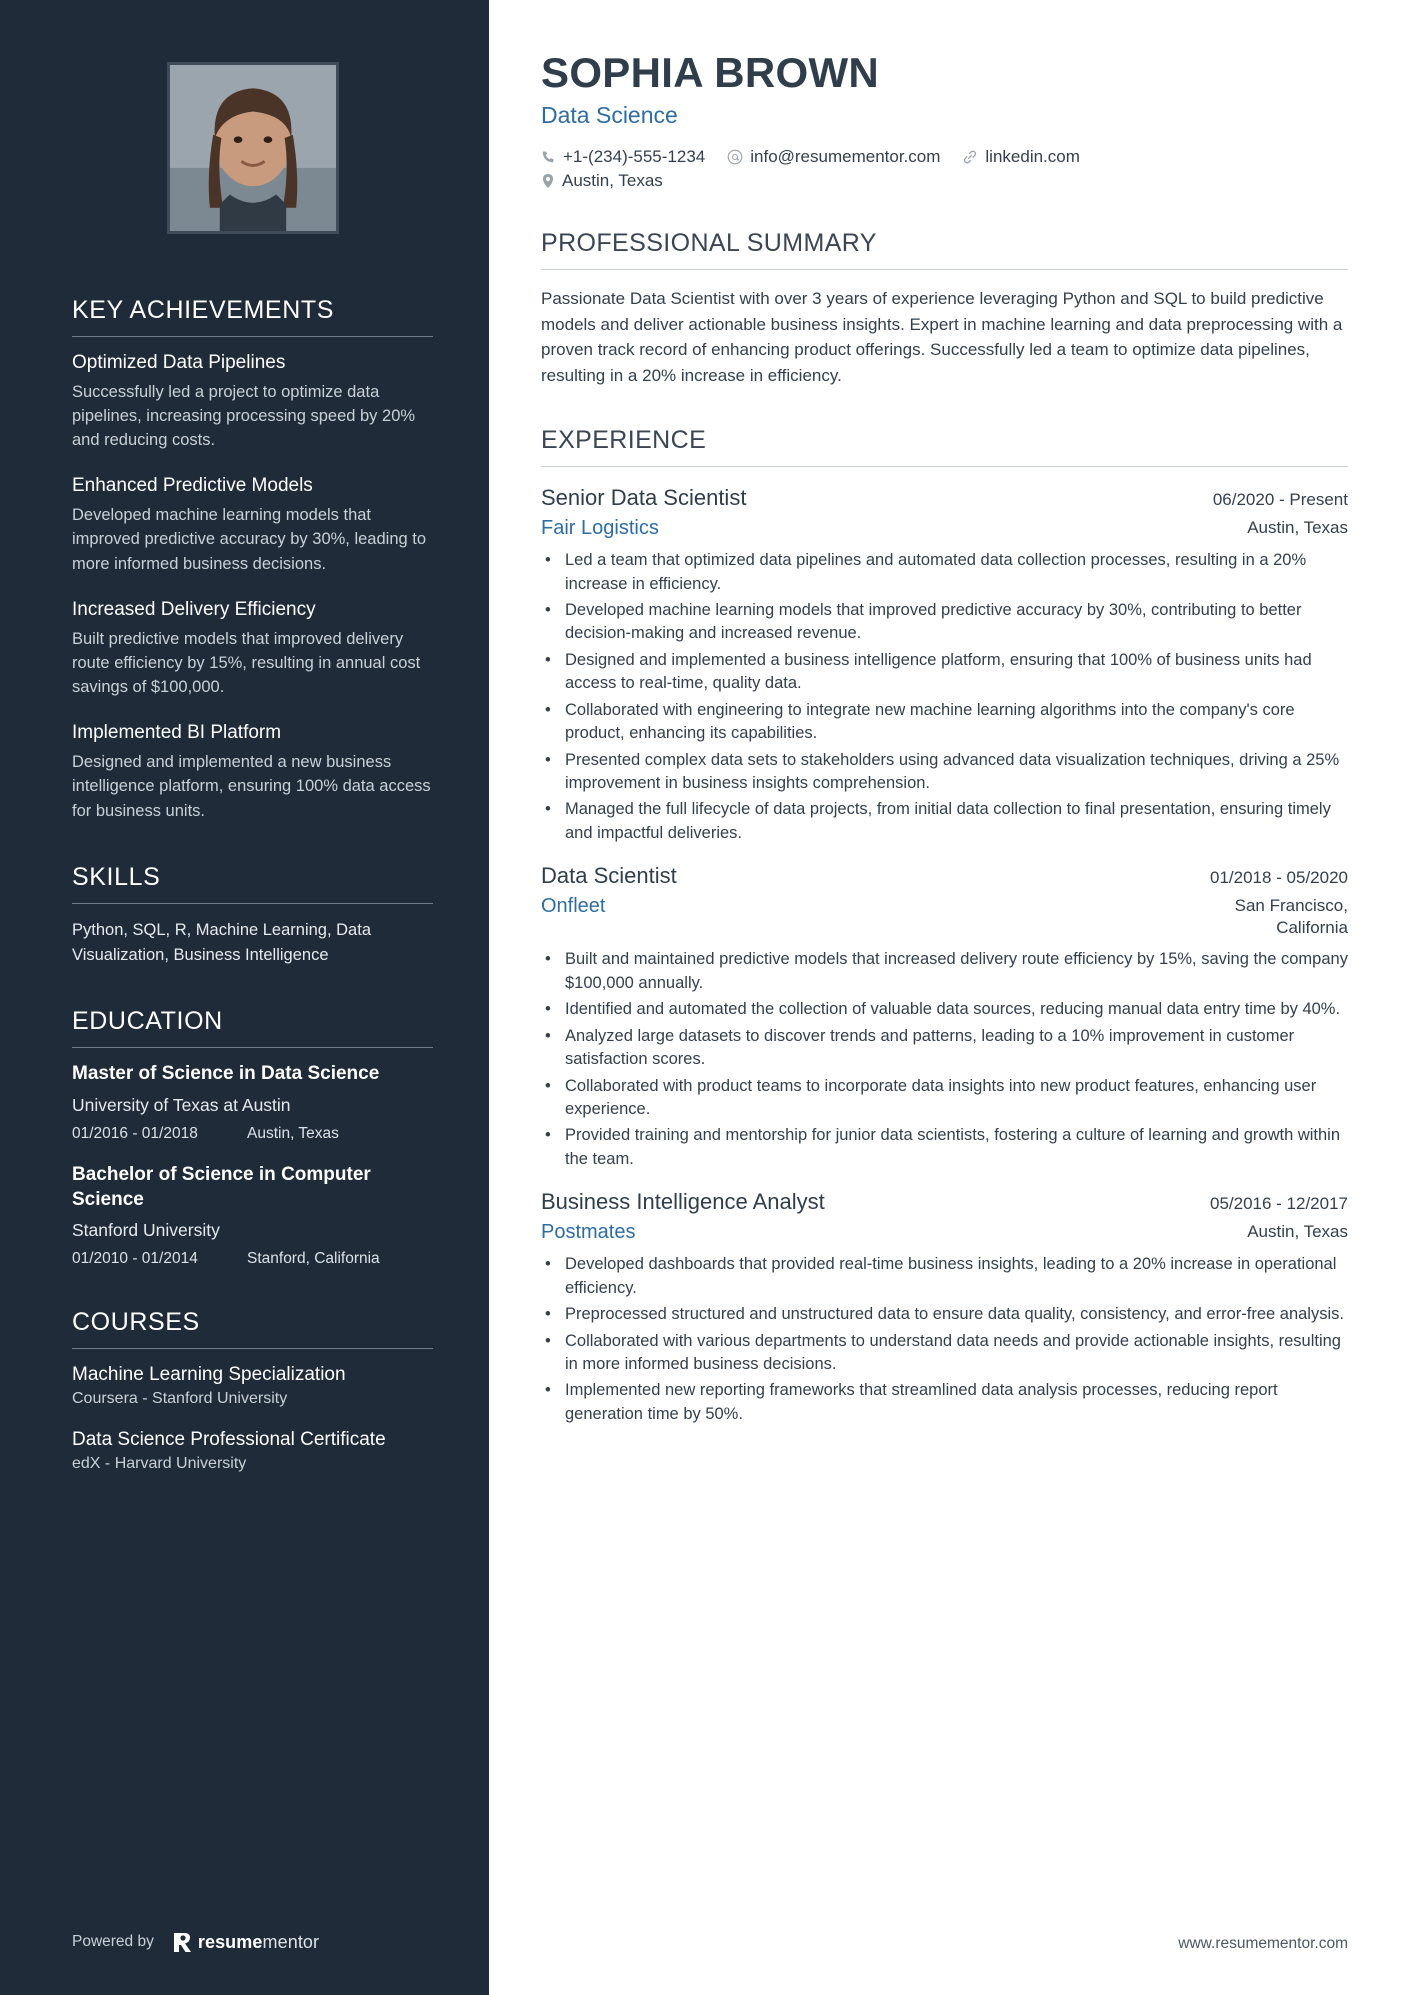 The width and height of the screenshot is (1410, 1995). I want to click on experience-heading: EXPERIENCE, so click(624, 440).